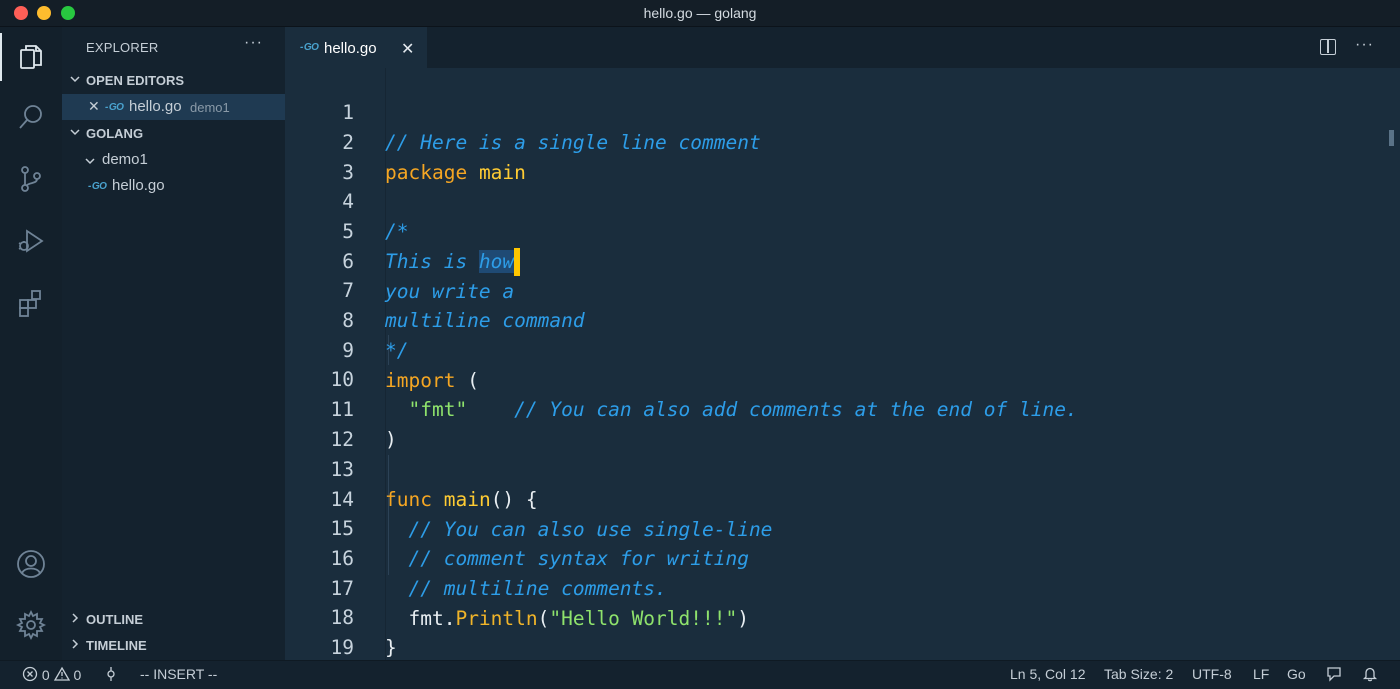 This screenshot has height=689, width=1400. What do you see at coordinates (115, 619) in the screenshot?
I see `outline-label: OUTLINE` at bounding box center [115, 619].